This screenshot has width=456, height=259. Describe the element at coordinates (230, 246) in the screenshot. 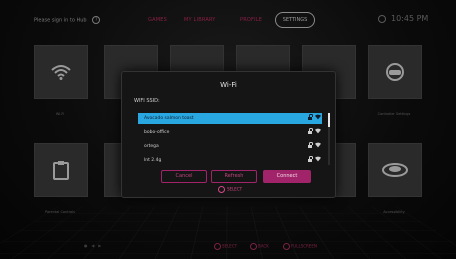

I see `footer-select-label: SELECT` at that location.